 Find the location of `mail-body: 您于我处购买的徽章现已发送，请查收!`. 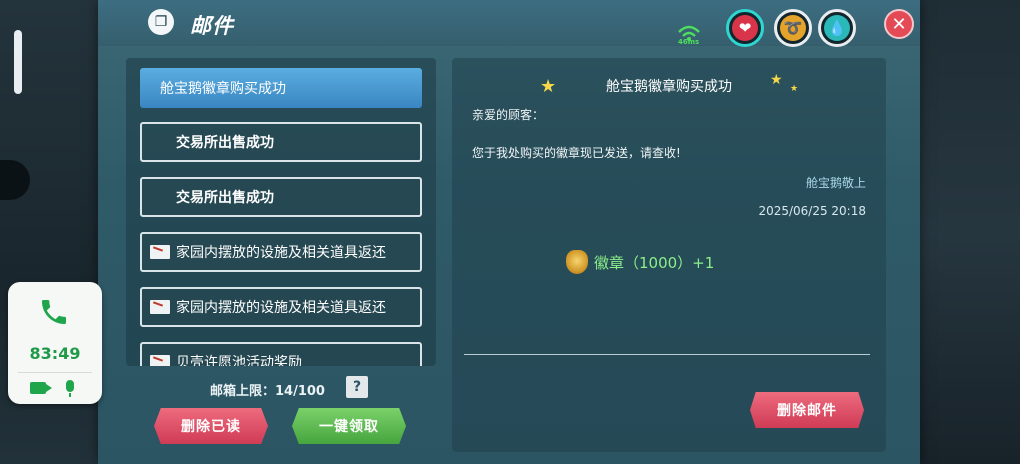

mail-body: 您于我处购买的徽章现已发送，请查收! is located at coordinates (576, 153).